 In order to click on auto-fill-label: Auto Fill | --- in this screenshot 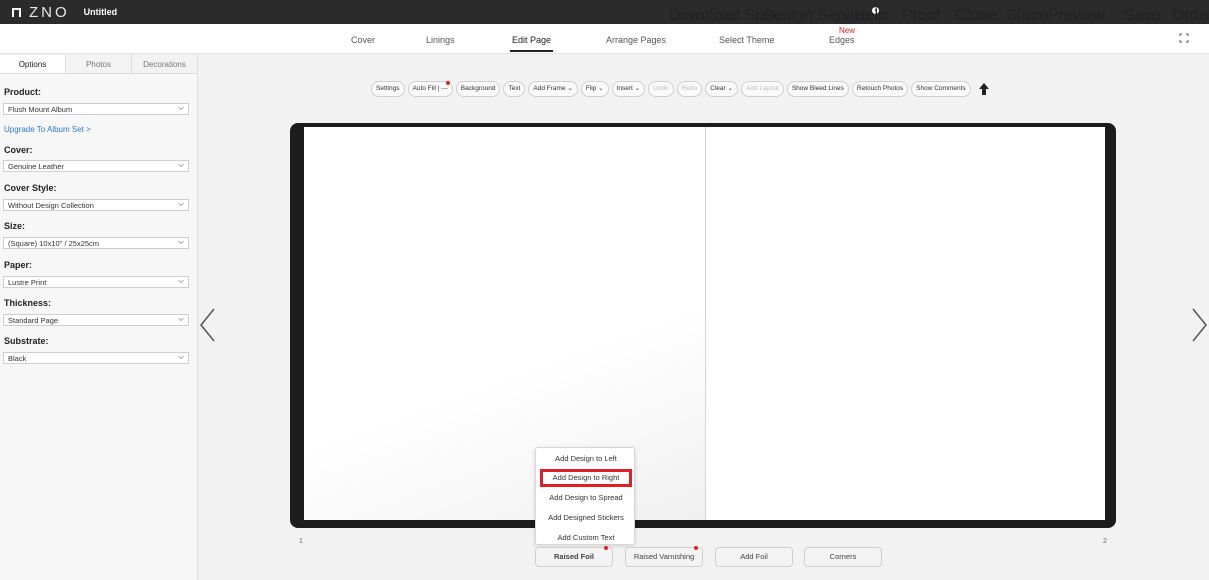, I will do `click(430, 88)`.